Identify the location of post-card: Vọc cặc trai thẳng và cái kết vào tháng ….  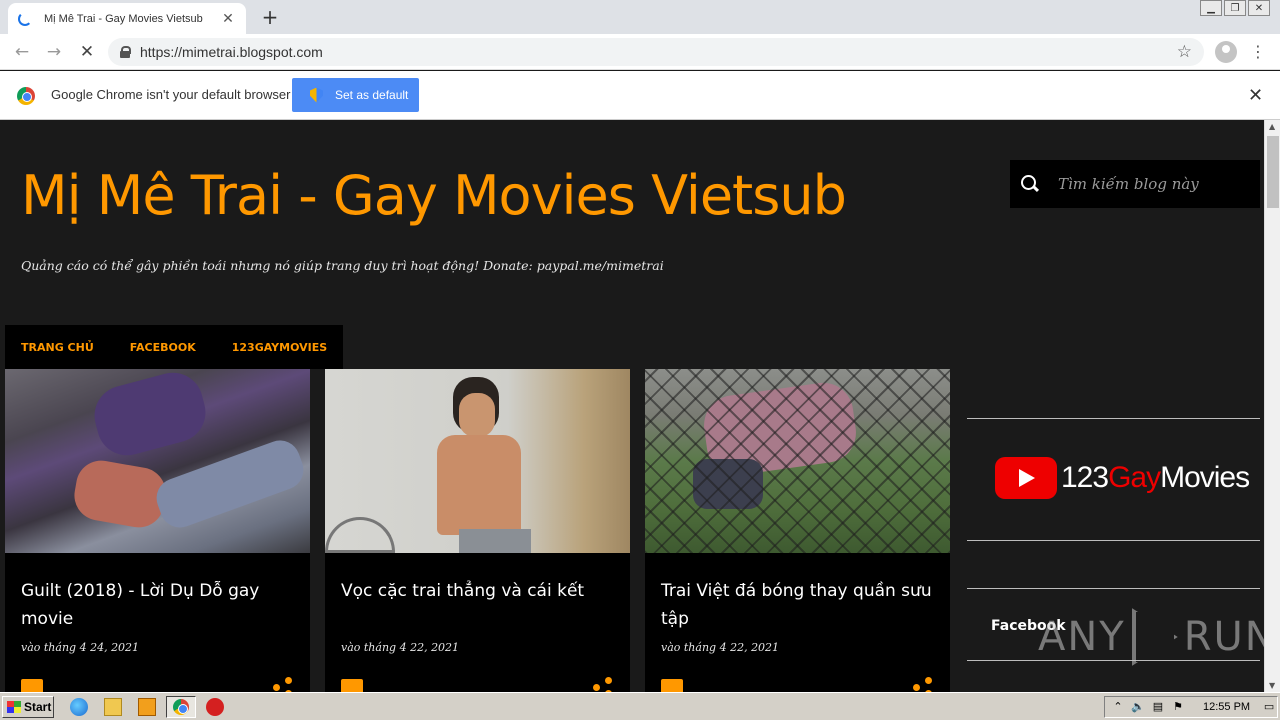
(477, 530).